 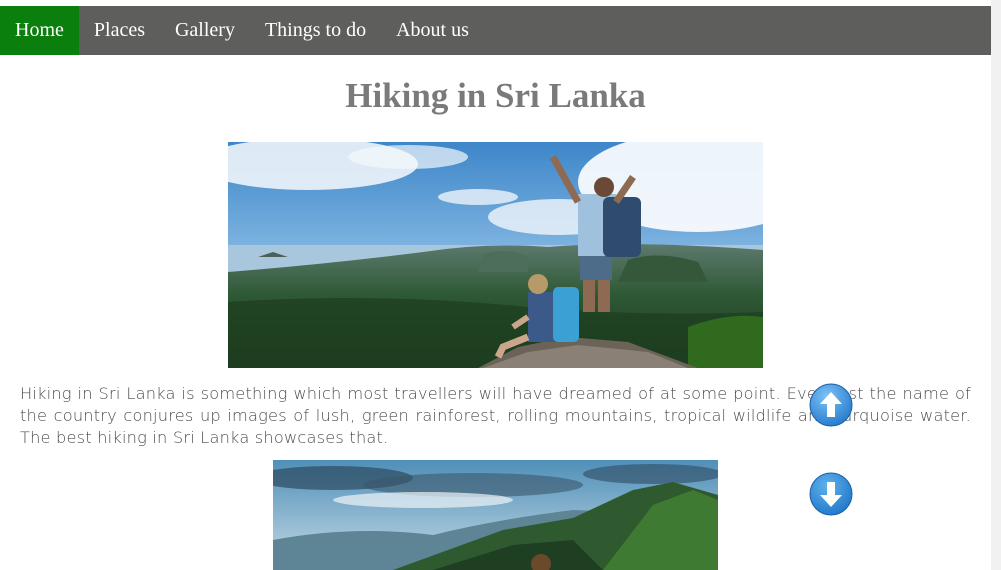 I want to click on mountain-landscape-photo, so click(x=495, y=515).